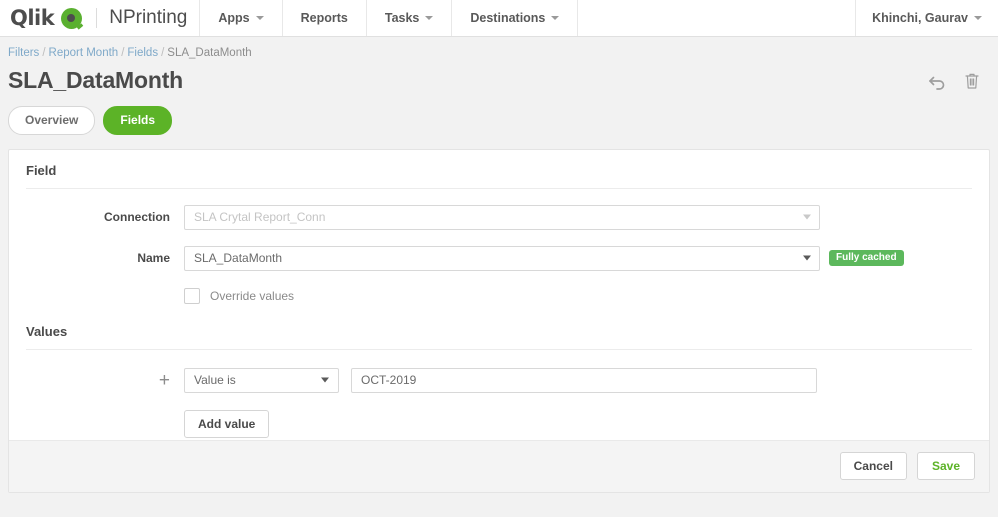 The image size is (998, 517). What do you see at coordinates (920, 18) in the screenshot?
I see `user-menu-label: Khinchi, Gaurav` at bounding box center [920, 18].